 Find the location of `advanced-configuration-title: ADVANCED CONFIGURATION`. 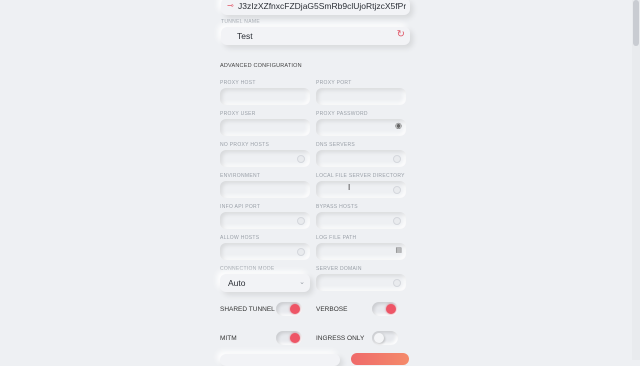

advanced-configuration-title: ADVANCED CONFIGURATION is located at coordinates (261, 66).